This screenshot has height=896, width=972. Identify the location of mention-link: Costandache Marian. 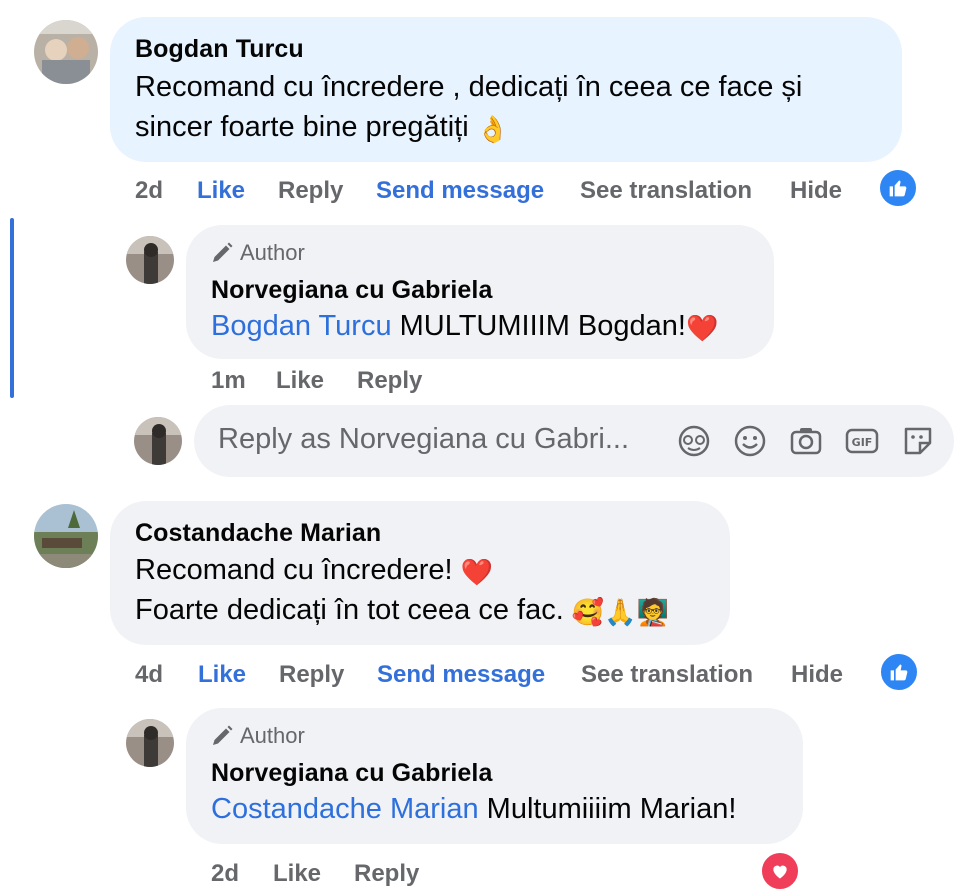
(345, 809).